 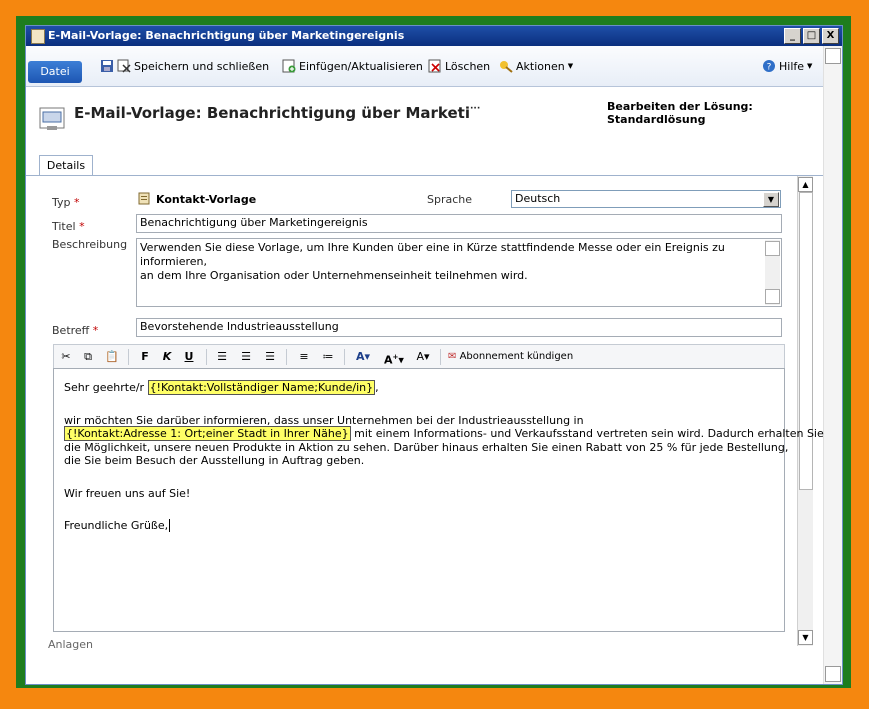 What do you see at coordinates (270, 357) in the screenshot?
I see `align-right-icon: ☰` at bounding box center [270, 357].